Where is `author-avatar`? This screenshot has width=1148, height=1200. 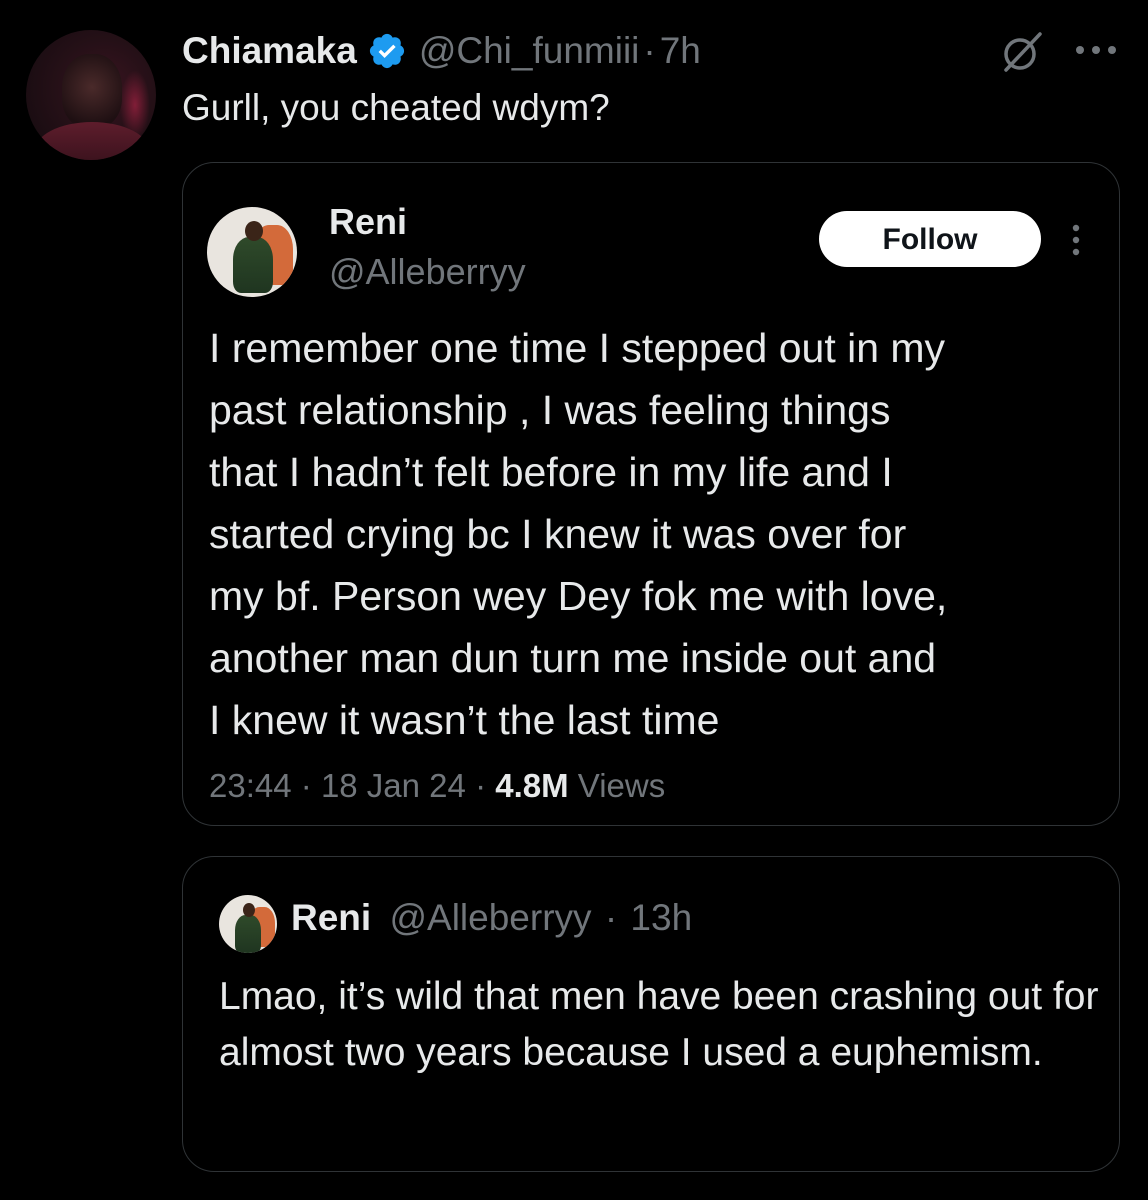 author-avatar is located at coordinates (91, 95).